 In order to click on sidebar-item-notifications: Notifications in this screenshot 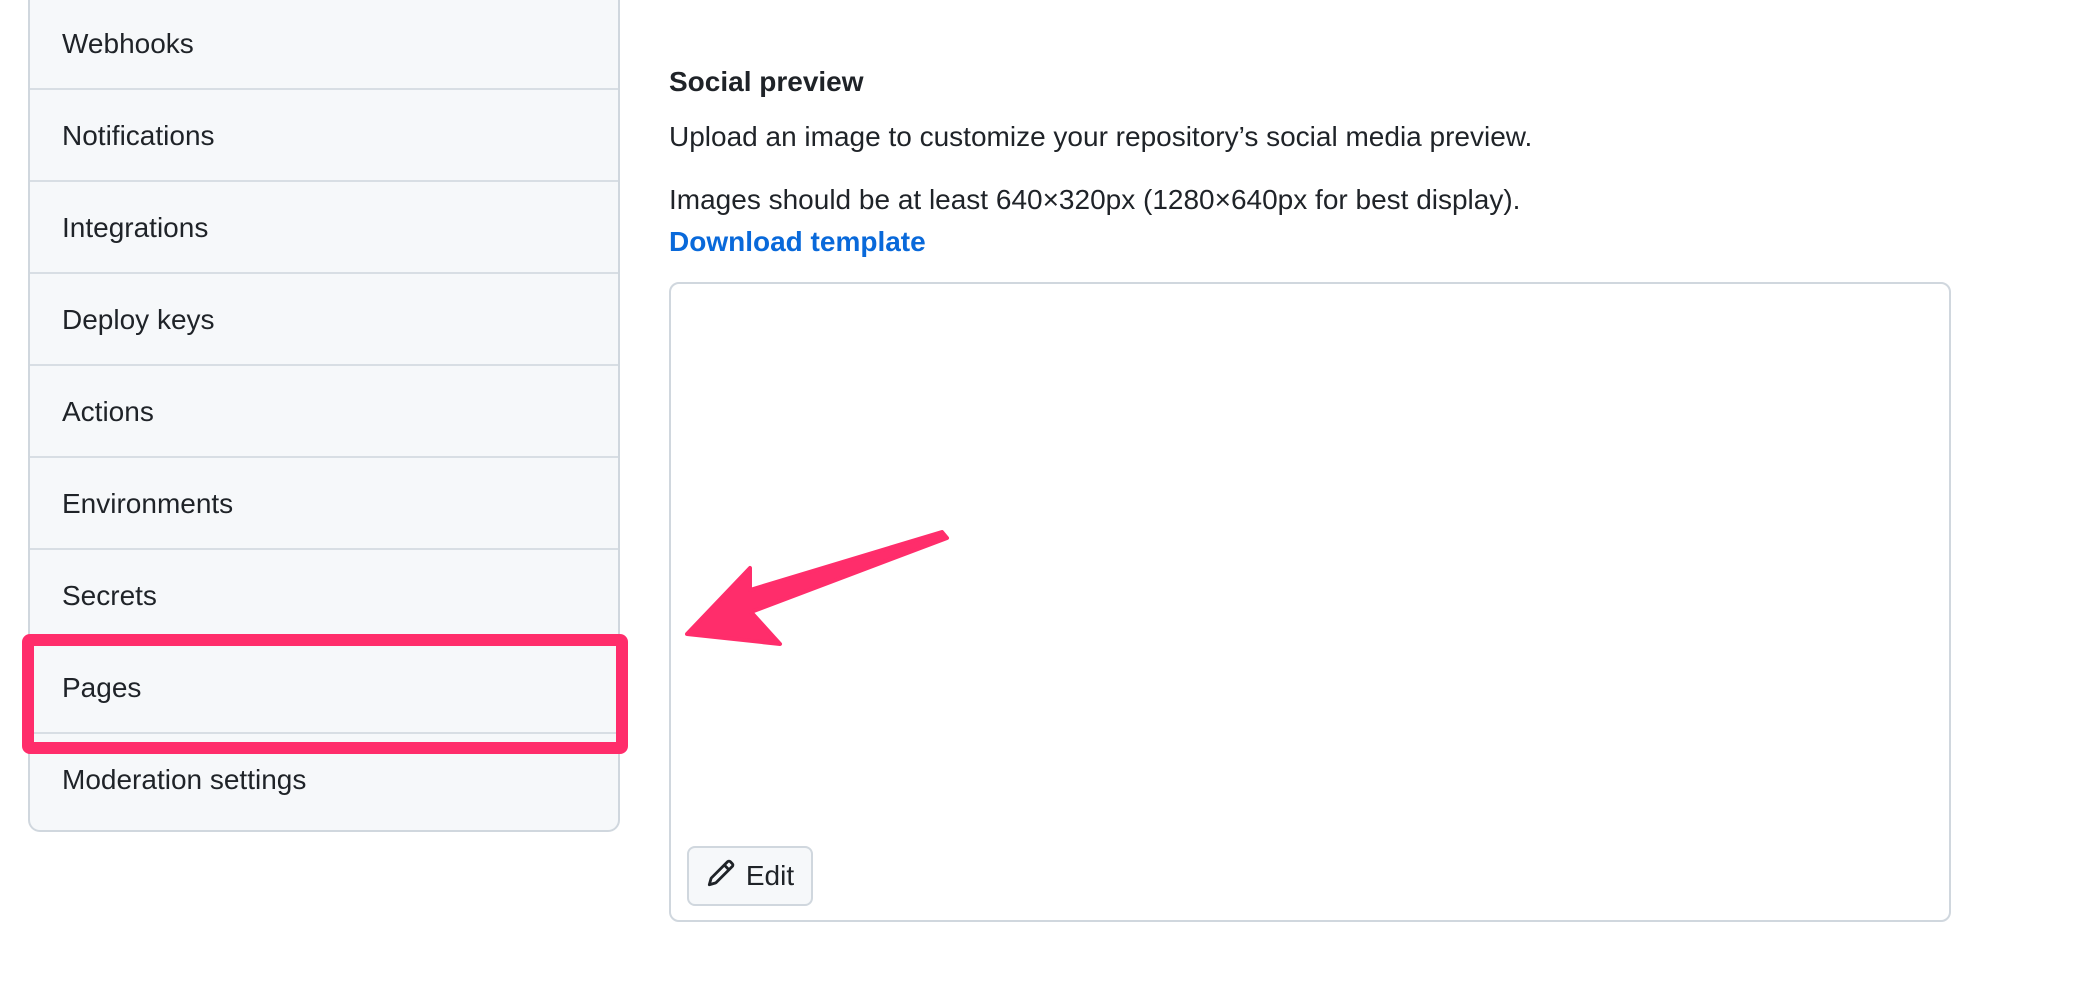, I will do `click(324, 136)`.